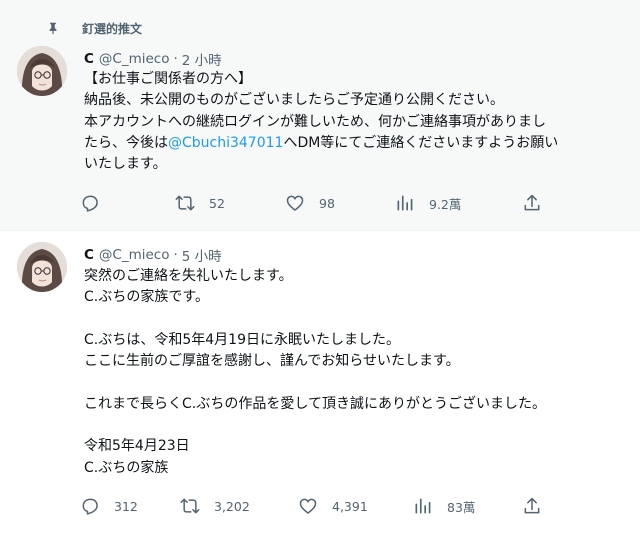 The image size is (640, 535). Describe the element at coordinates (272, 361) in the screenshot. I see `tweet-line: ここに生前のご厚誼を感謝し、謹んでお知らせいたします。` at that location.